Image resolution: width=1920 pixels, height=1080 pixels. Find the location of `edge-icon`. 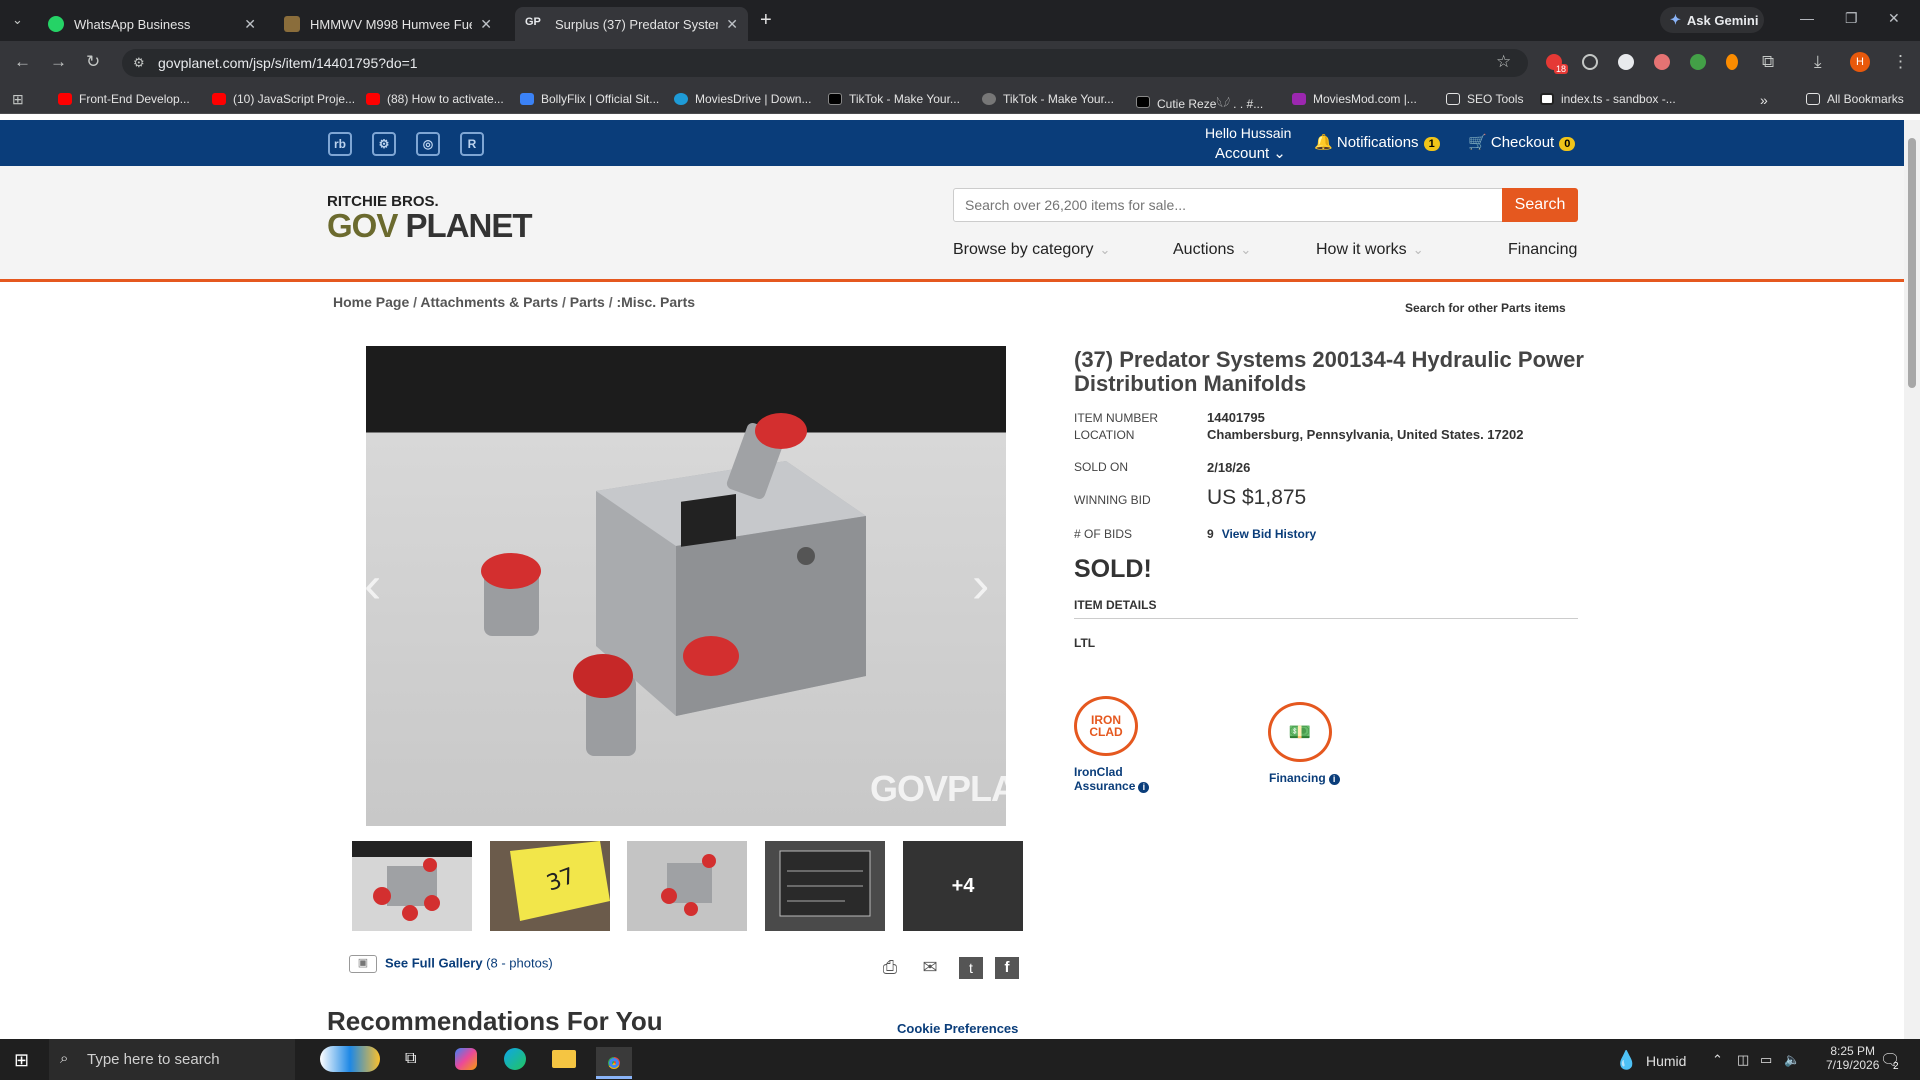

edge-icon is located at coordinates (515, 1059).